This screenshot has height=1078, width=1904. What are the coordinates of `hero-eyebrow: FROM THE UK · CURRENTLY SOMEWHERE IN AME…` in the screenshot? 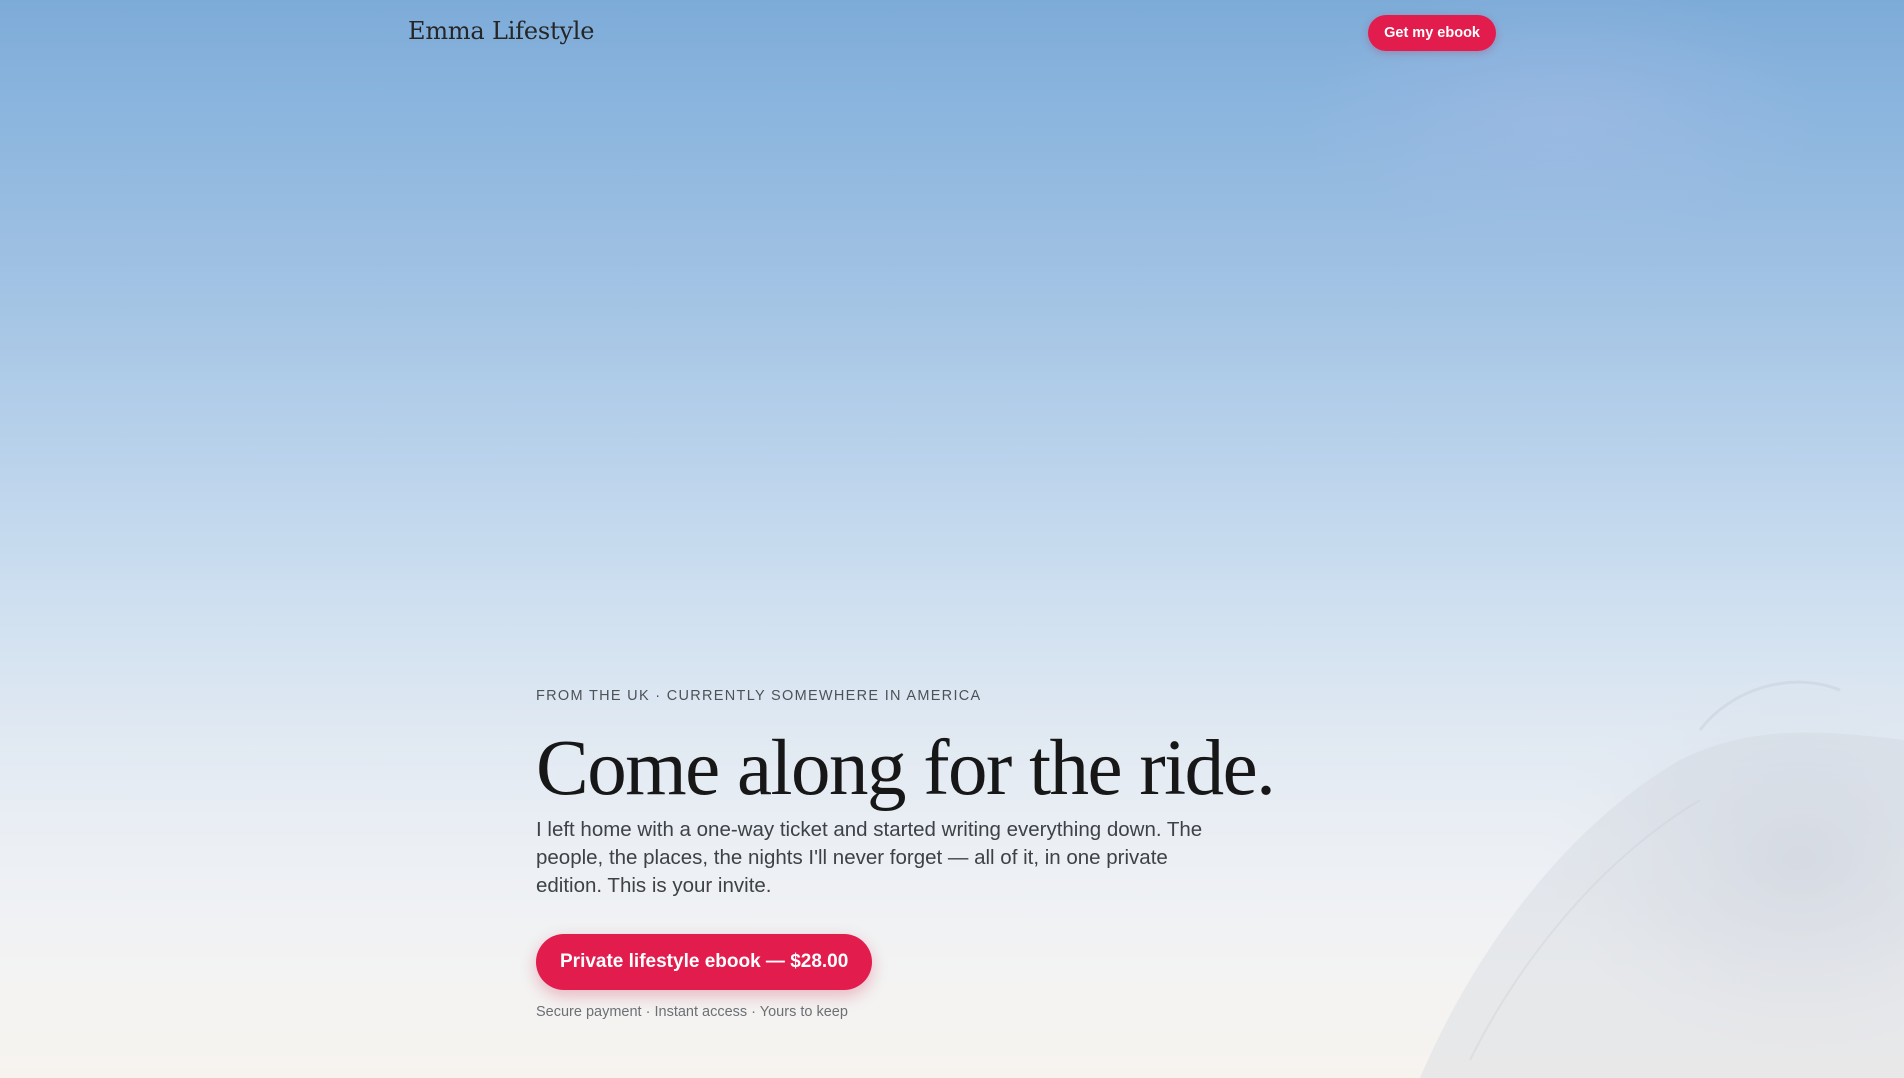 It's located at (759, 696).